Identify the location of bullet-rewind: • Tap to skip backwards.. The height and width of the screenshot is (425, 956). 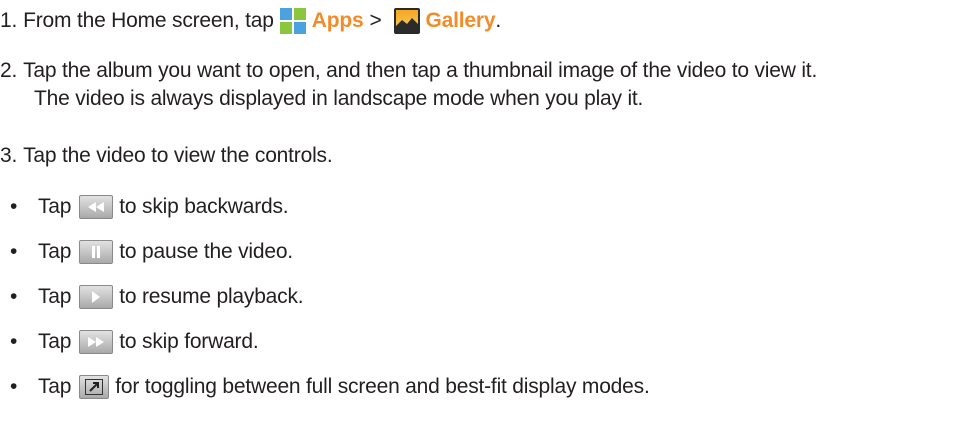
(149, 207).